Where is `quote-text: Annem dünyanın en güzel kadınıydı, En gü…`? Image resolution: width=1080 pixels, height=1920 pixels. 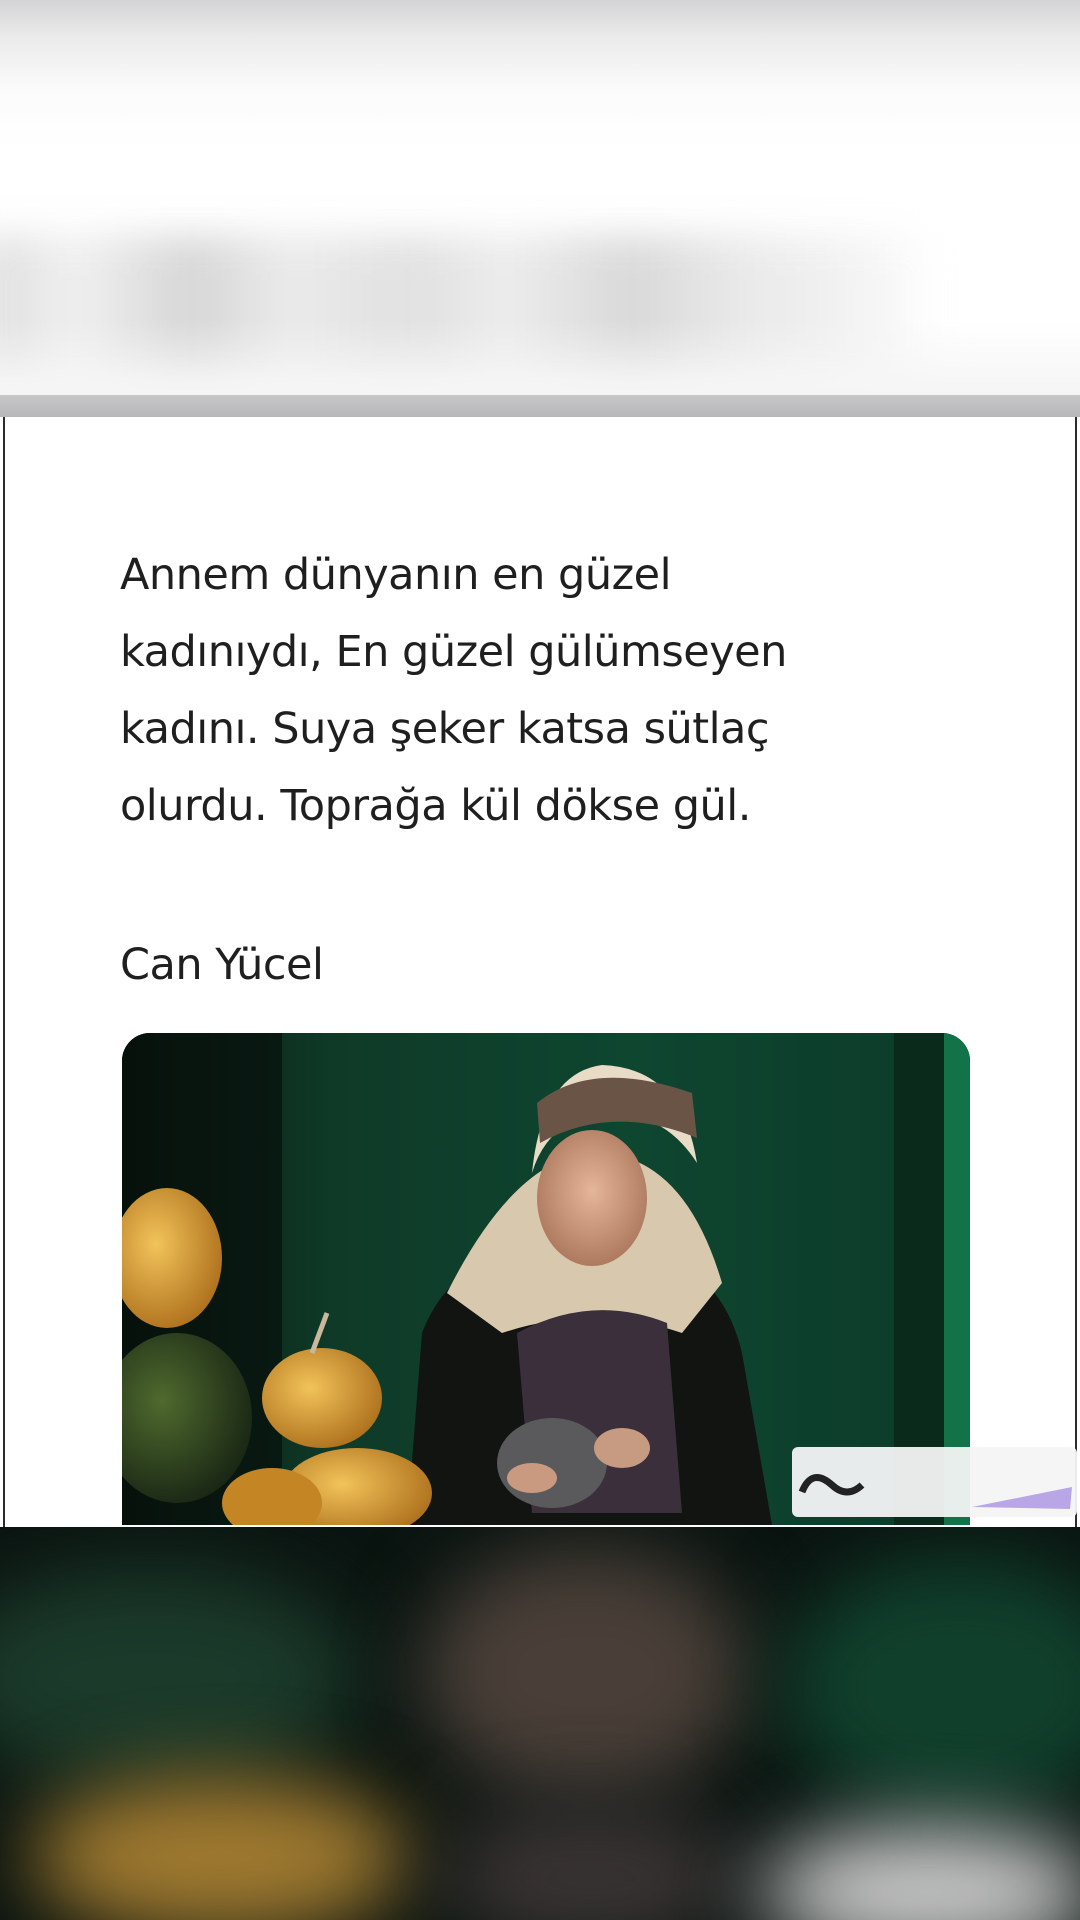 quote-text: Annem dünyanın en güzel kadınıydı, En gü… is located at coordinates (550, 691).